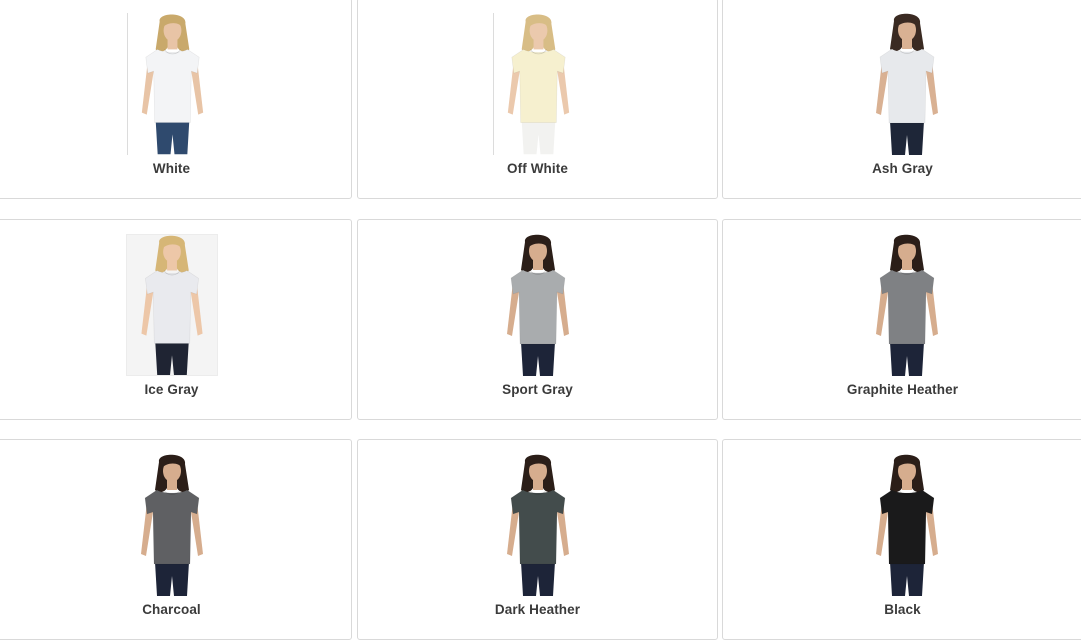 The width and height of the screenshot is (1081, 642). Describe the element at coordinates (902, 609) in the screenshot. I see `color-name: Black` at that location.